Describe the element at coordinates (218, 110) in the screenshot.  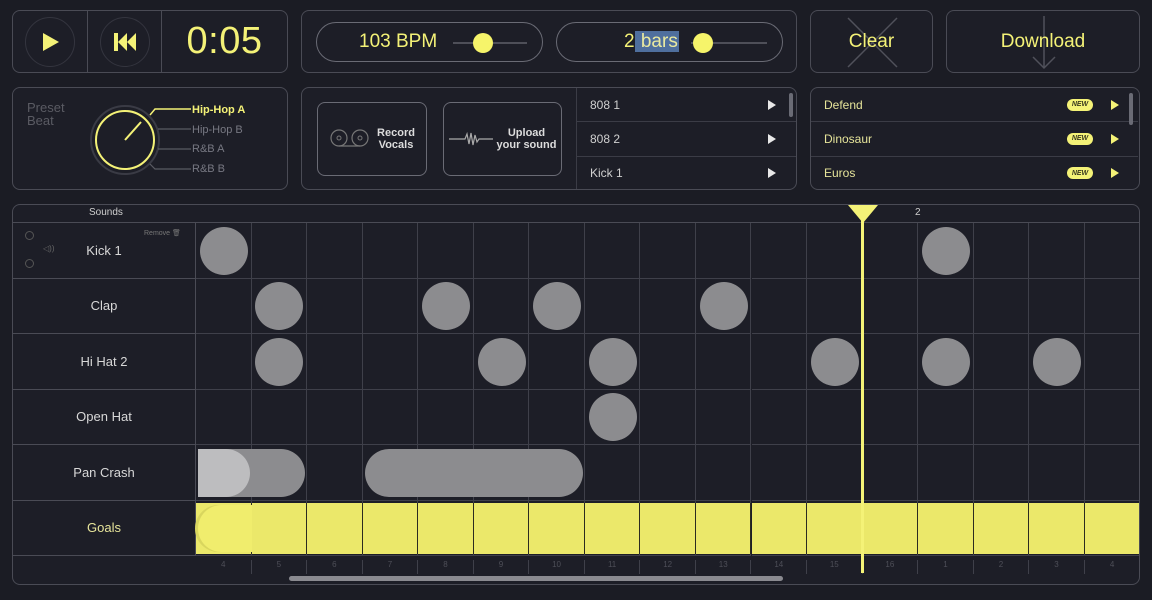
I see `preset-option-hiphop-a: Hip-Hop A` at that location.